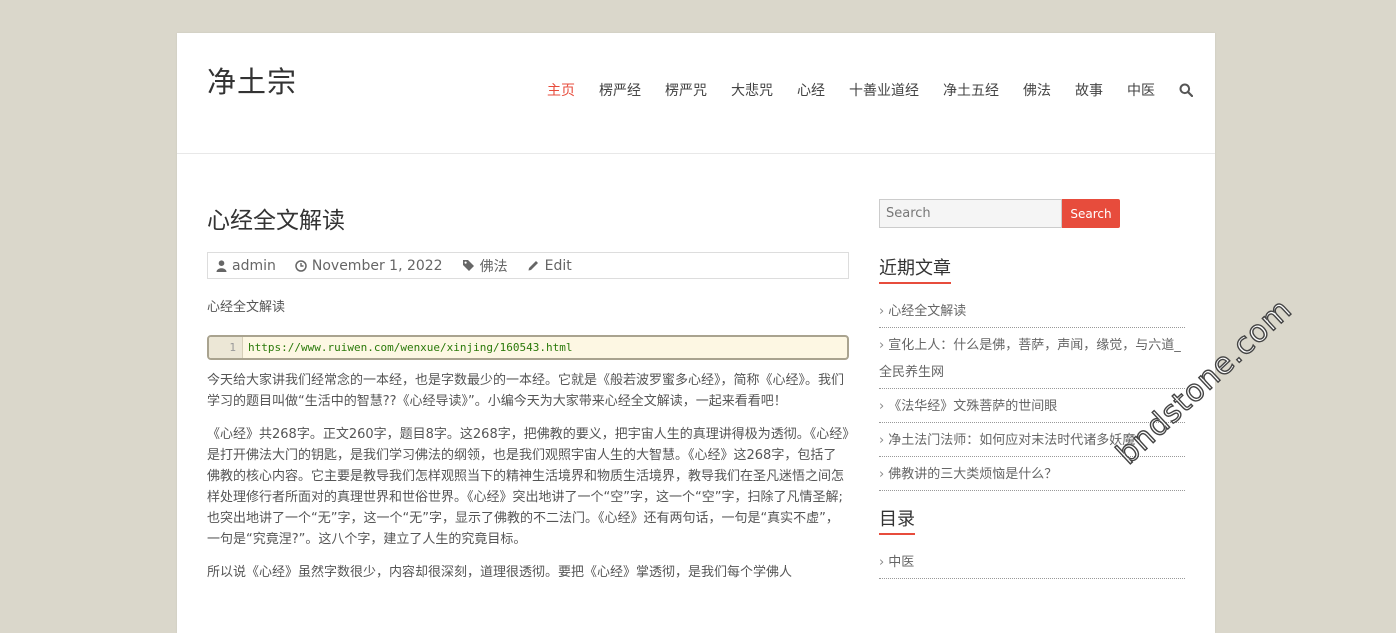  Describe the element at coordinates (915, 269) in the screenshot. I see `recent-posts-title: 近期文章` at that location.